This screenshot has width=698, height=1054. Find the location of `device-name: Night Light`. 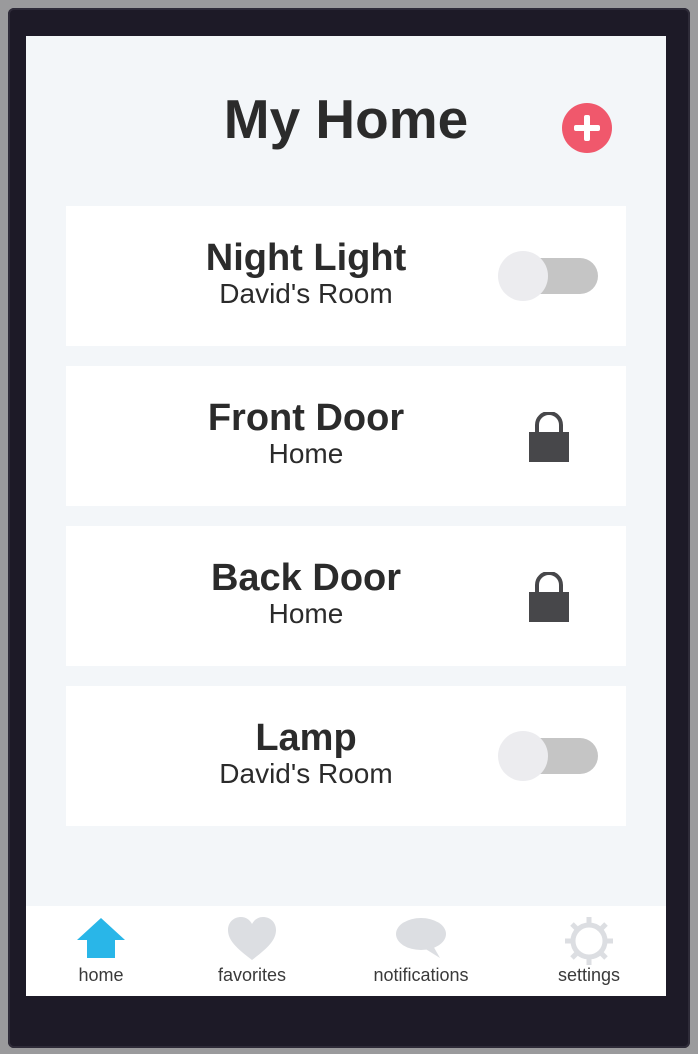

device-name: Night Light is located at coordinates (306, 258).